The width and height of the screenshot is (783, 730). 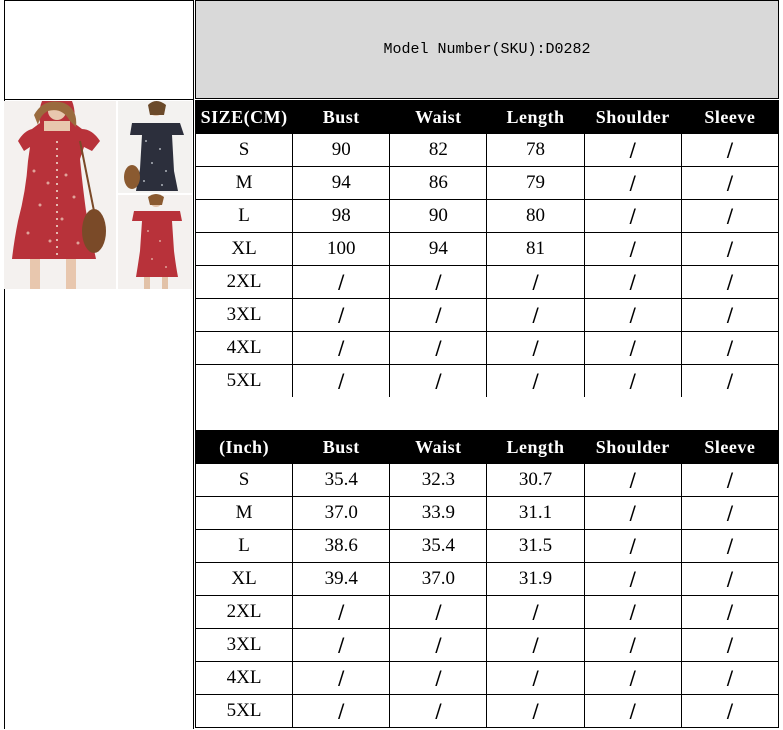 I want to click on table-row: L 98 90 80//, so click(x=487, y=216).